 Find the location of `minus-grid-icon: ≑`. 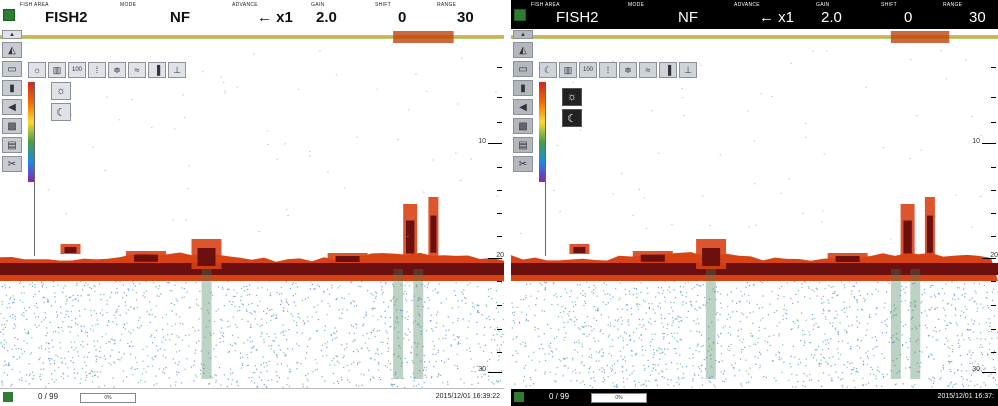

minus-grid-icon: ≑ is located at coordinates (628, 69).